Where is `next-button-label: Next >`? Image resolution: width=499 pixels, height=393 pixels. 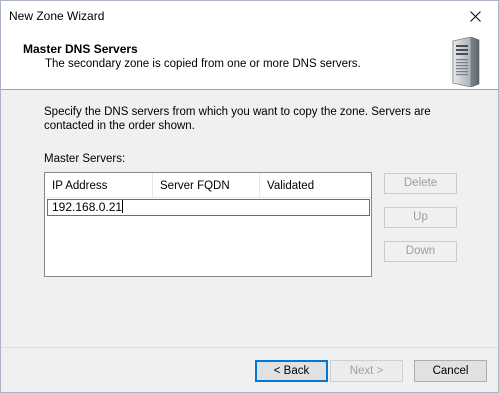 next-button-label: Next > is located at coordinates (366, 371).